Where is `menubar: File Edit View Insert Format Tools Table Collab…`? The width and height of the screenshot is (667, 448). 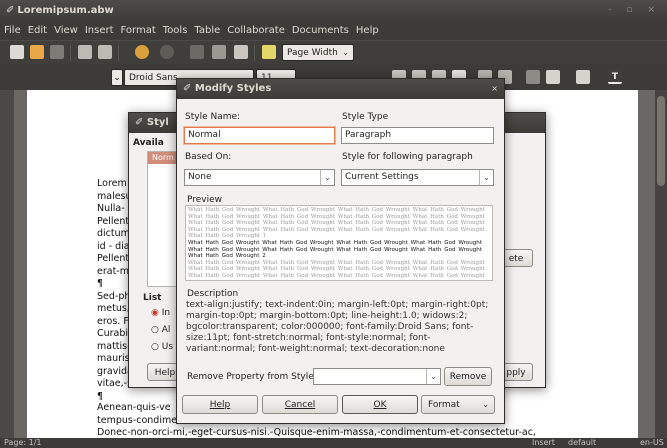
menubar: File Edit View Insert Format Tools Table Collab… is located at coordinates (333, 31).